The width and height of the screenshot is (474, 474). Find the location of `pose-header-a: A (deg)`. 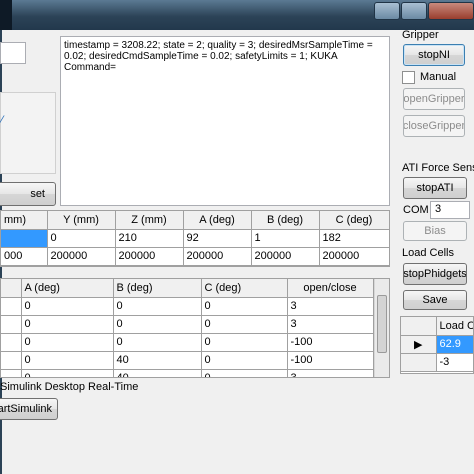

pose-header-a: A (deg) is located at coordinates (217, 220).